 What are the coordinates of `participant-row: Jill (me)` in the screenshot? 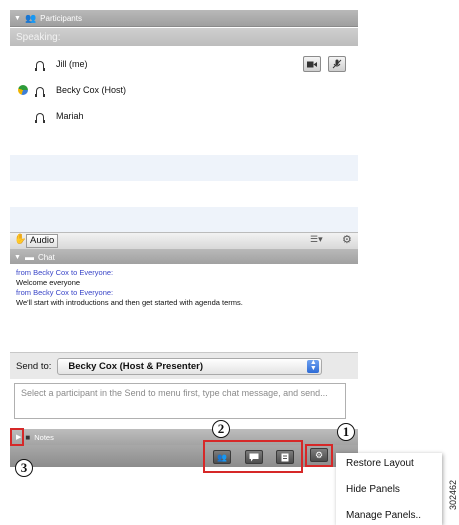 It's located at (184, 64).